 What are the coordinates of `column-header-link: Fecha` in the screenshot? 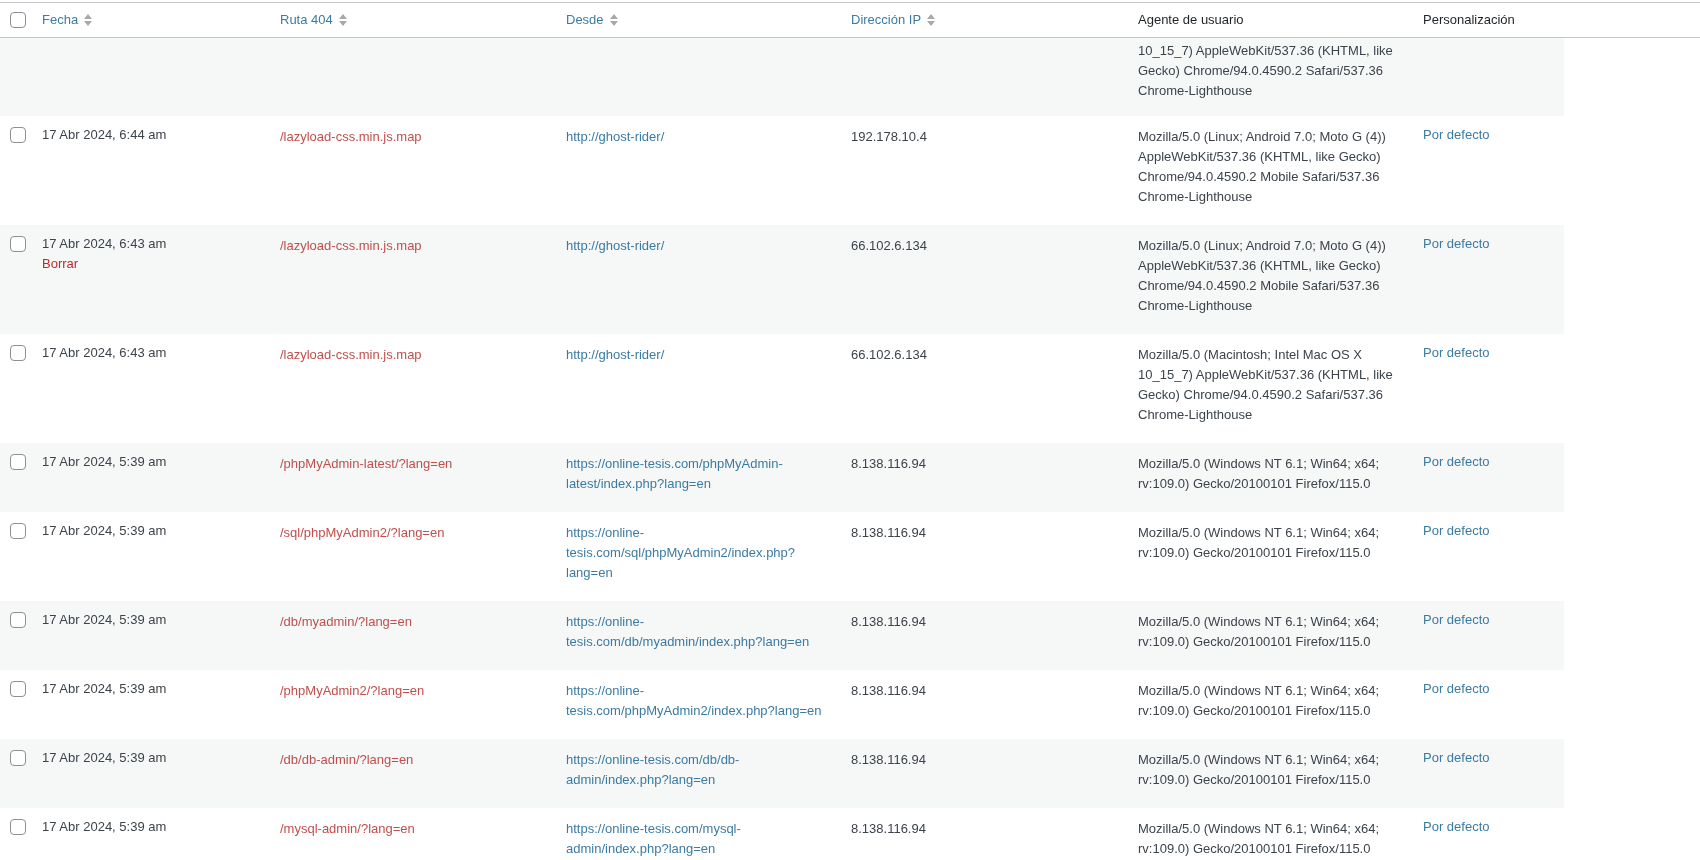 It's located at (67, 20).